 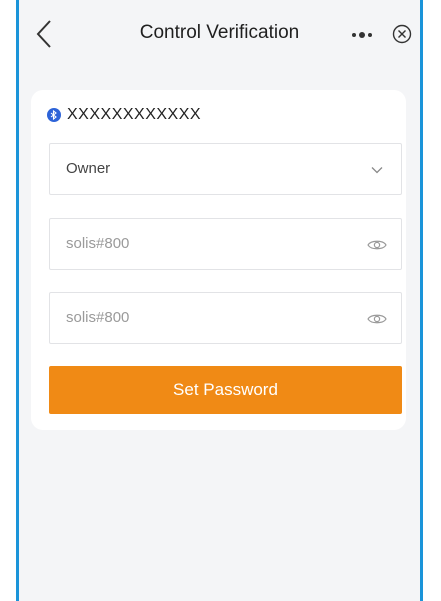 What do you see at coordinates (225, 390) in the screenshot?
I see `set-password-button: Set Password` at bounding box center [225, 390].